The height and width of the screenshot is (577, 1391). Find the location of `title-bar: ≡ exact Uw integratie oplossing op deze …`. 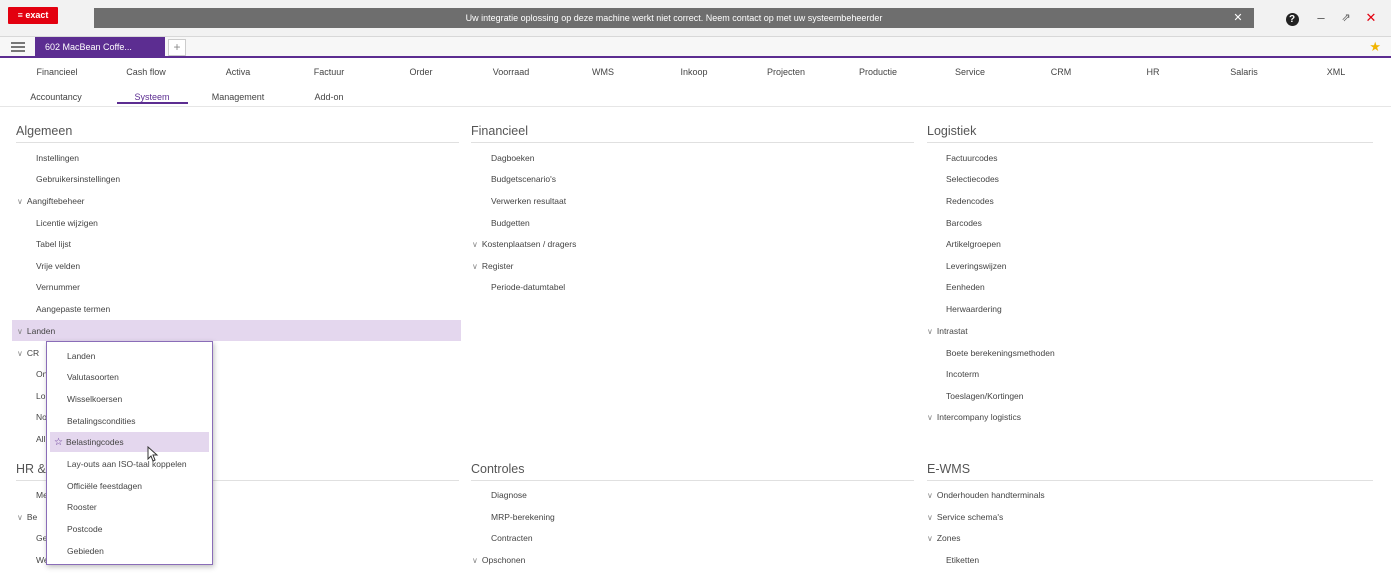

title-bar: ≡ exact Uw integratie oplossing op deze … is located at coordinates (695, 18).